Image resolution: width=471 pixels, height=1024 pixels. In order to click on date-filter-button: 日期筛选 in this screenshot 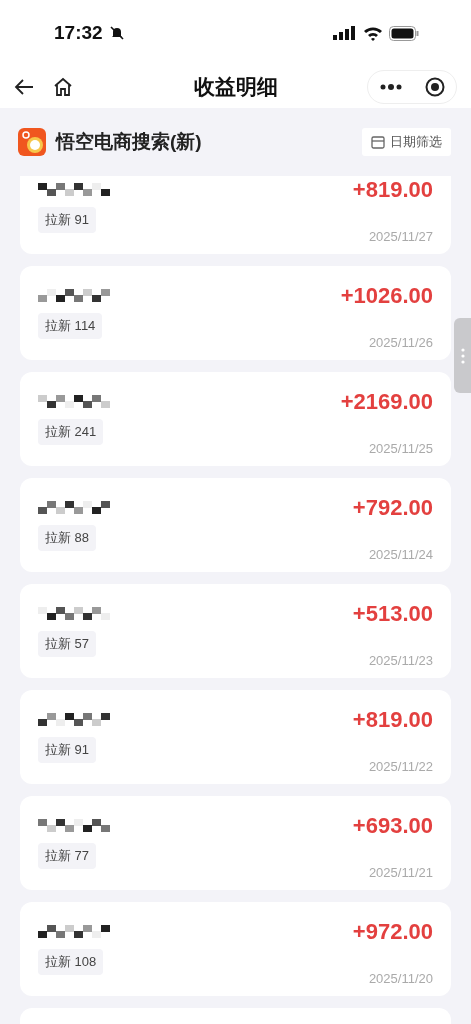, I will do `click(406, 142)`.